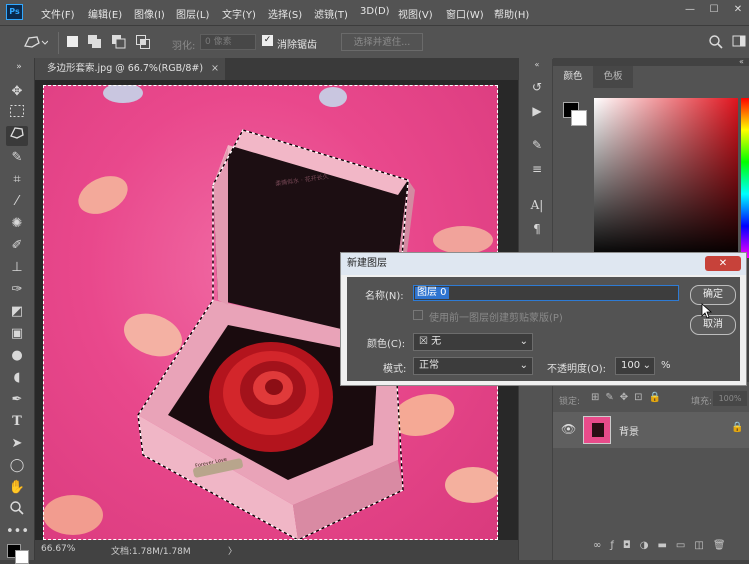 The width and height of the screenshot is (749, 564). Describe the element at coordinates (17, 246) in the screenshot. I see `brush-tool-icon: ✐` at that location.